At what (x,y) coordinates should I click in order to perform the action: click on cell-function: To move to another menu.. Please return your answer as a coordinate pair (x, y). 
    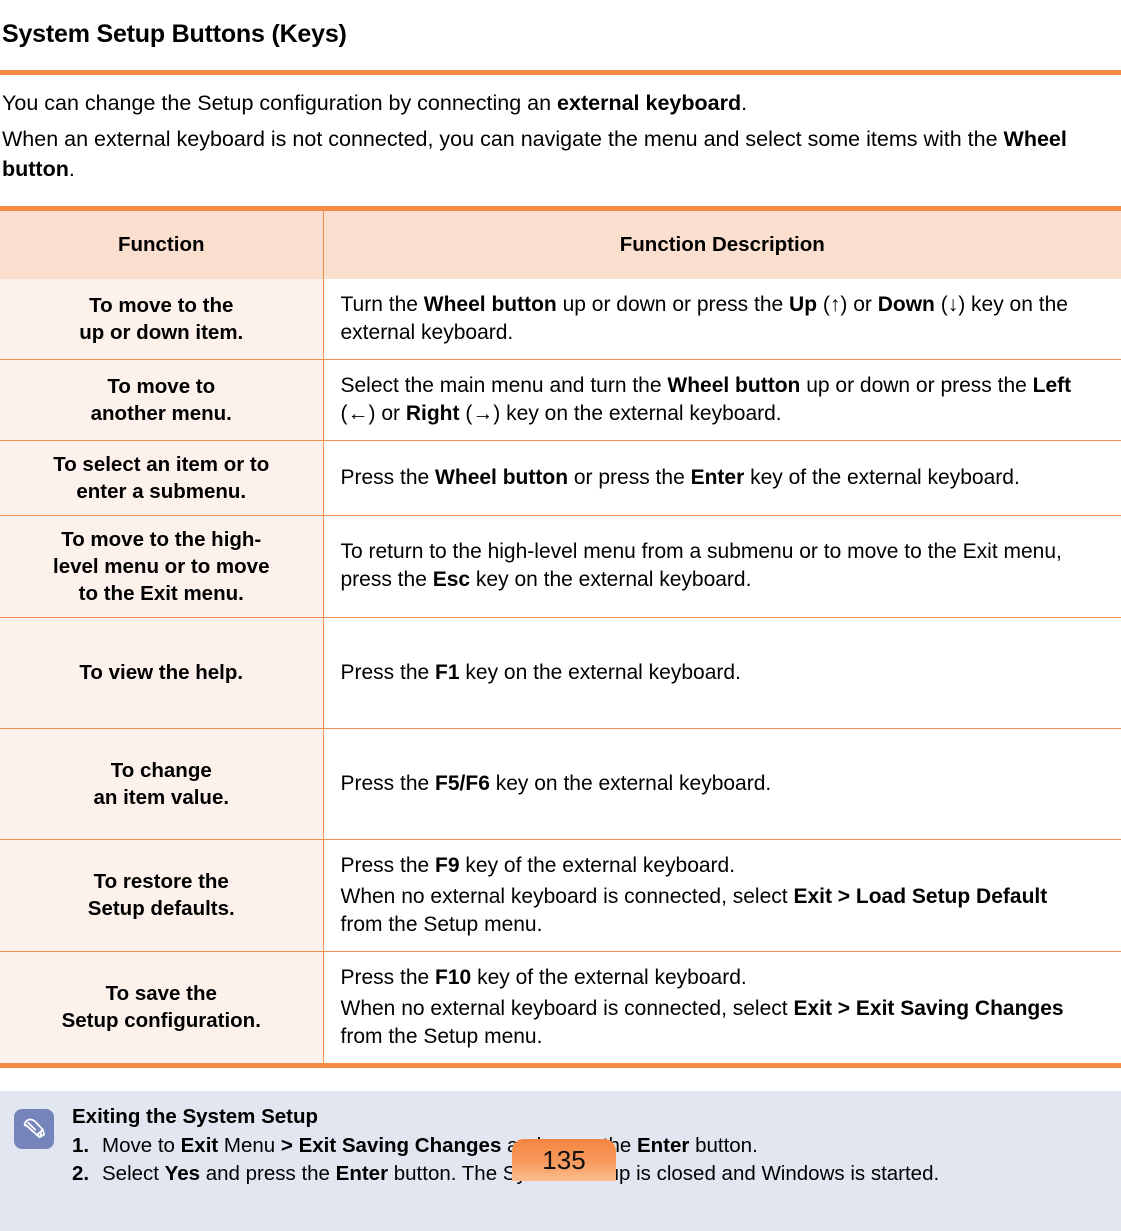
    Looking at the image, I should click on (162, 400).